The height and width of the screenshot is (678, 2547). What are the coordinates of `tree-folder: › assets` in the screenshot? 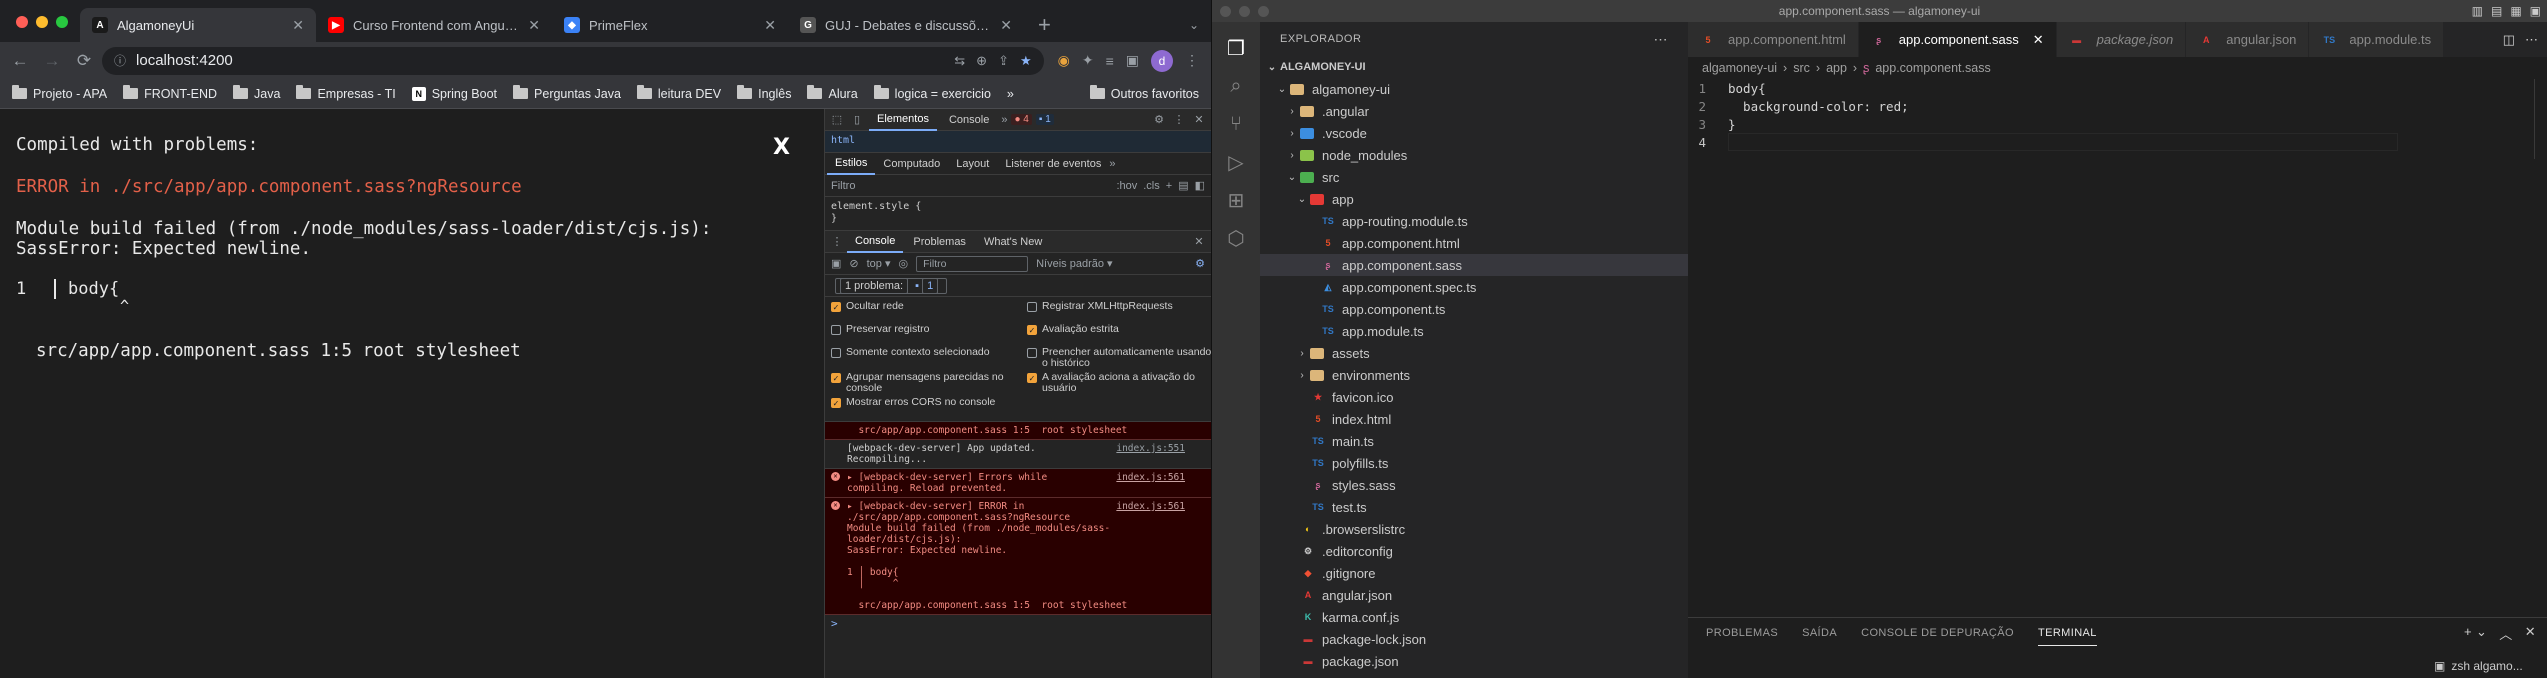 It's located at (1474, 353).